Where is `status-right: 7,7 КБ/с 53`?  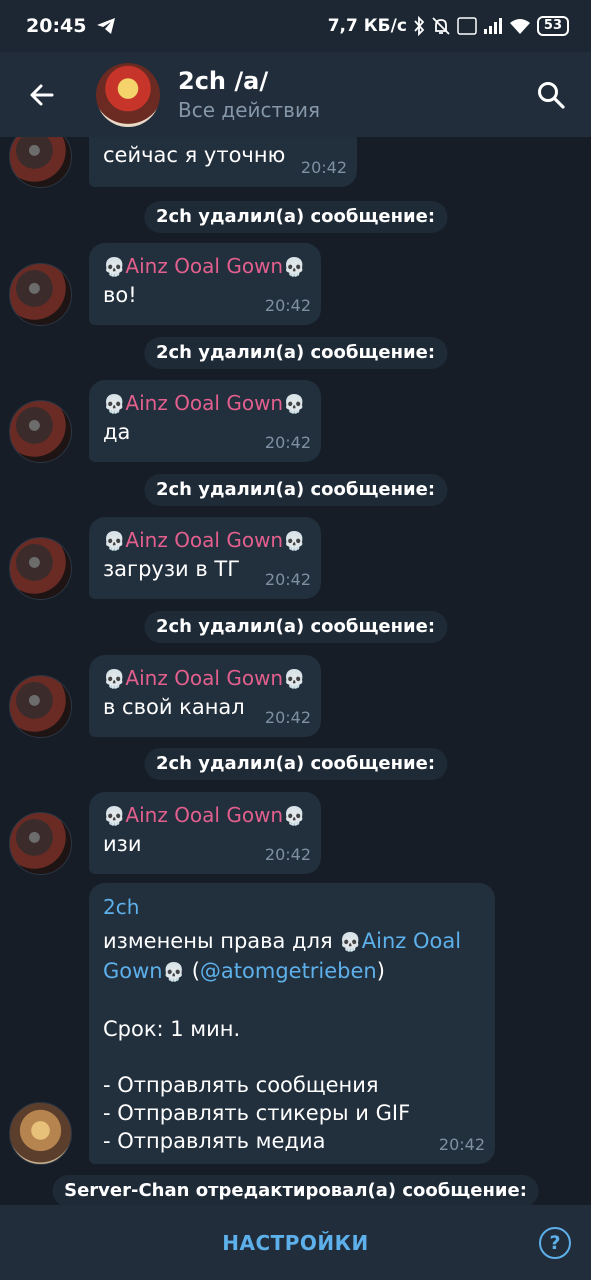 status-right: 7,7 КБ/с 53 is located at coordinates (448, 26).